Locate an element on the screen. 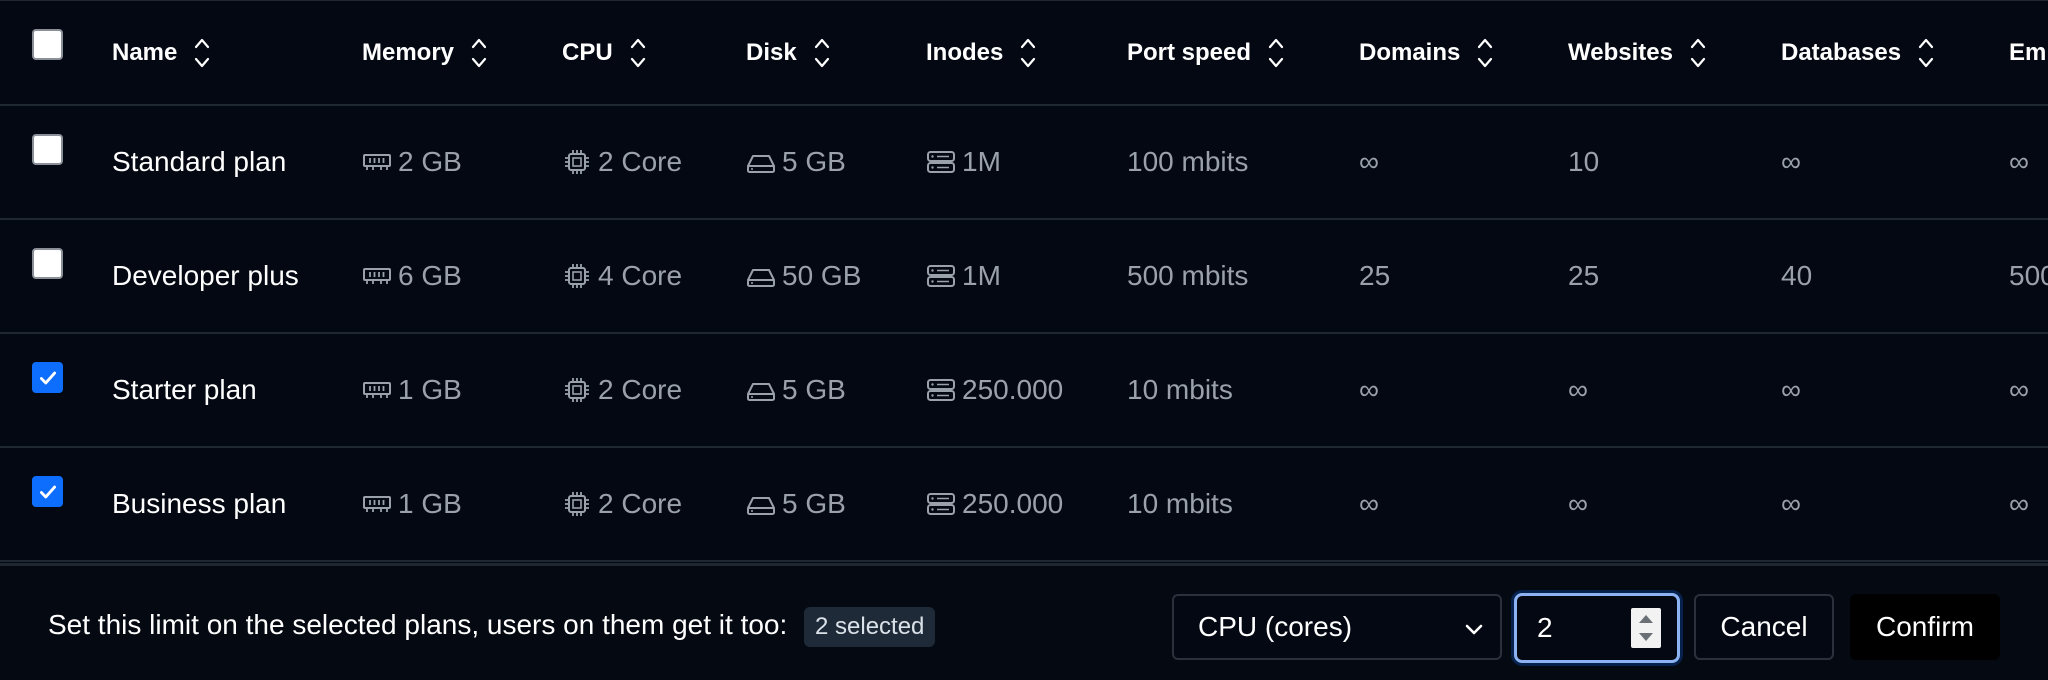  cell-name: Standard plan is located at coordinates (199, 162).